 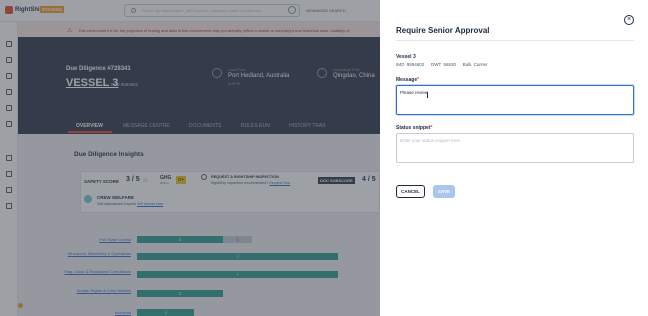 What do you see at coordinates (515, 40) in the screenshot?
I see `modal-divider` at bounding box center [515, 40].